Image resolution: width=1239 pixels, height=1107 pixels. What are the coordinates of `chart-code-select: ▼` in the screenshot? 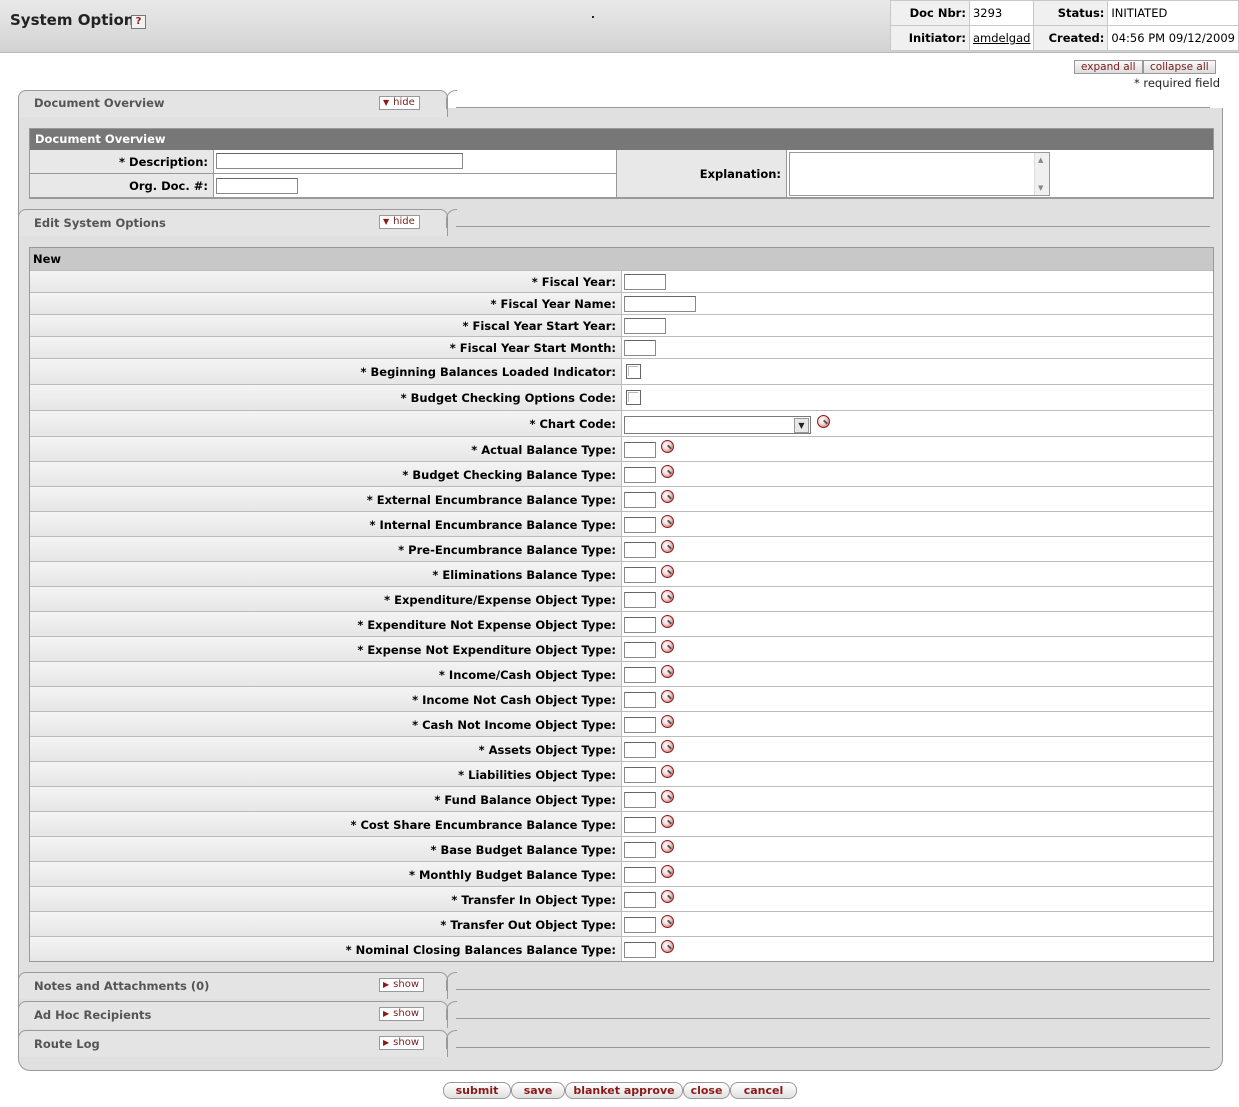 It's located at (717, 425).